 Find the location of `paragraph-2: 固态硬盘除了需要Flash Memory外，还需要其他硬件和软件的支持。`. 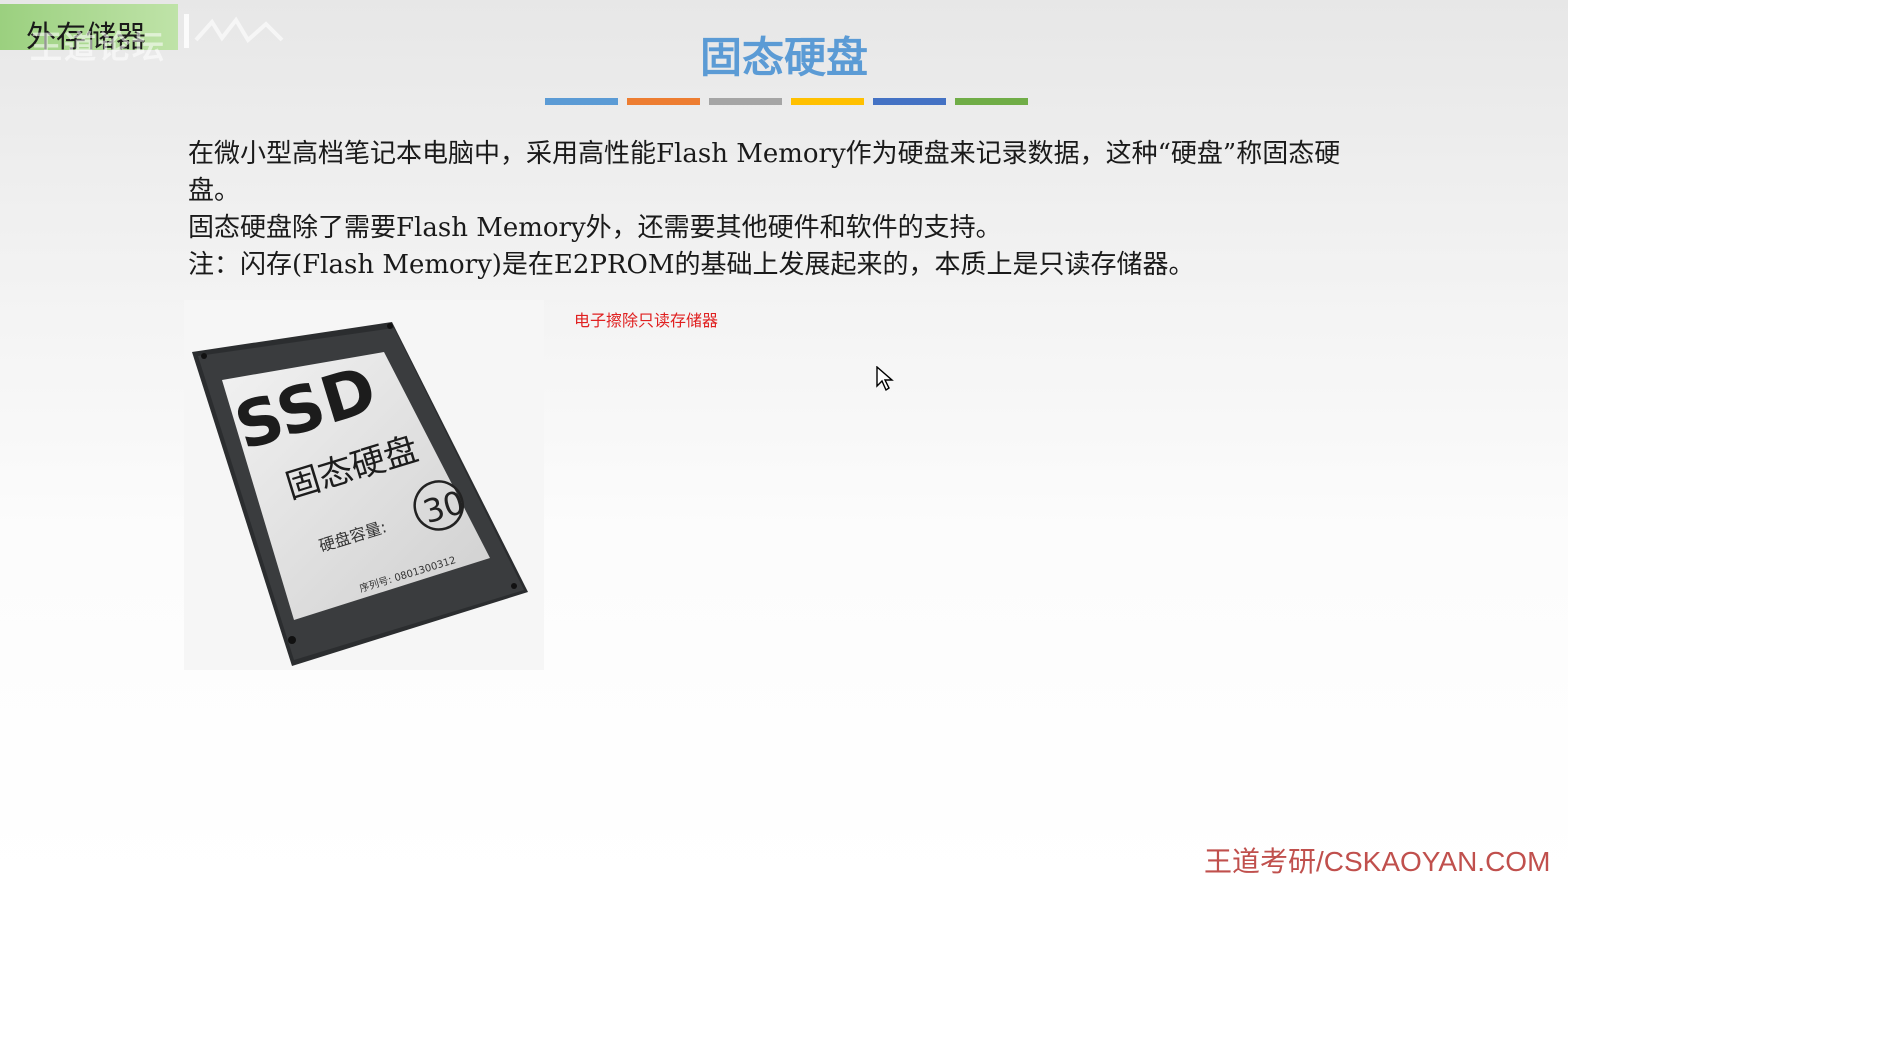

paragraph-2: 固态硬盘除了需要Flash Memory外，还需要其他硬件和软件的支持。 is located at coordinates (595, 228).